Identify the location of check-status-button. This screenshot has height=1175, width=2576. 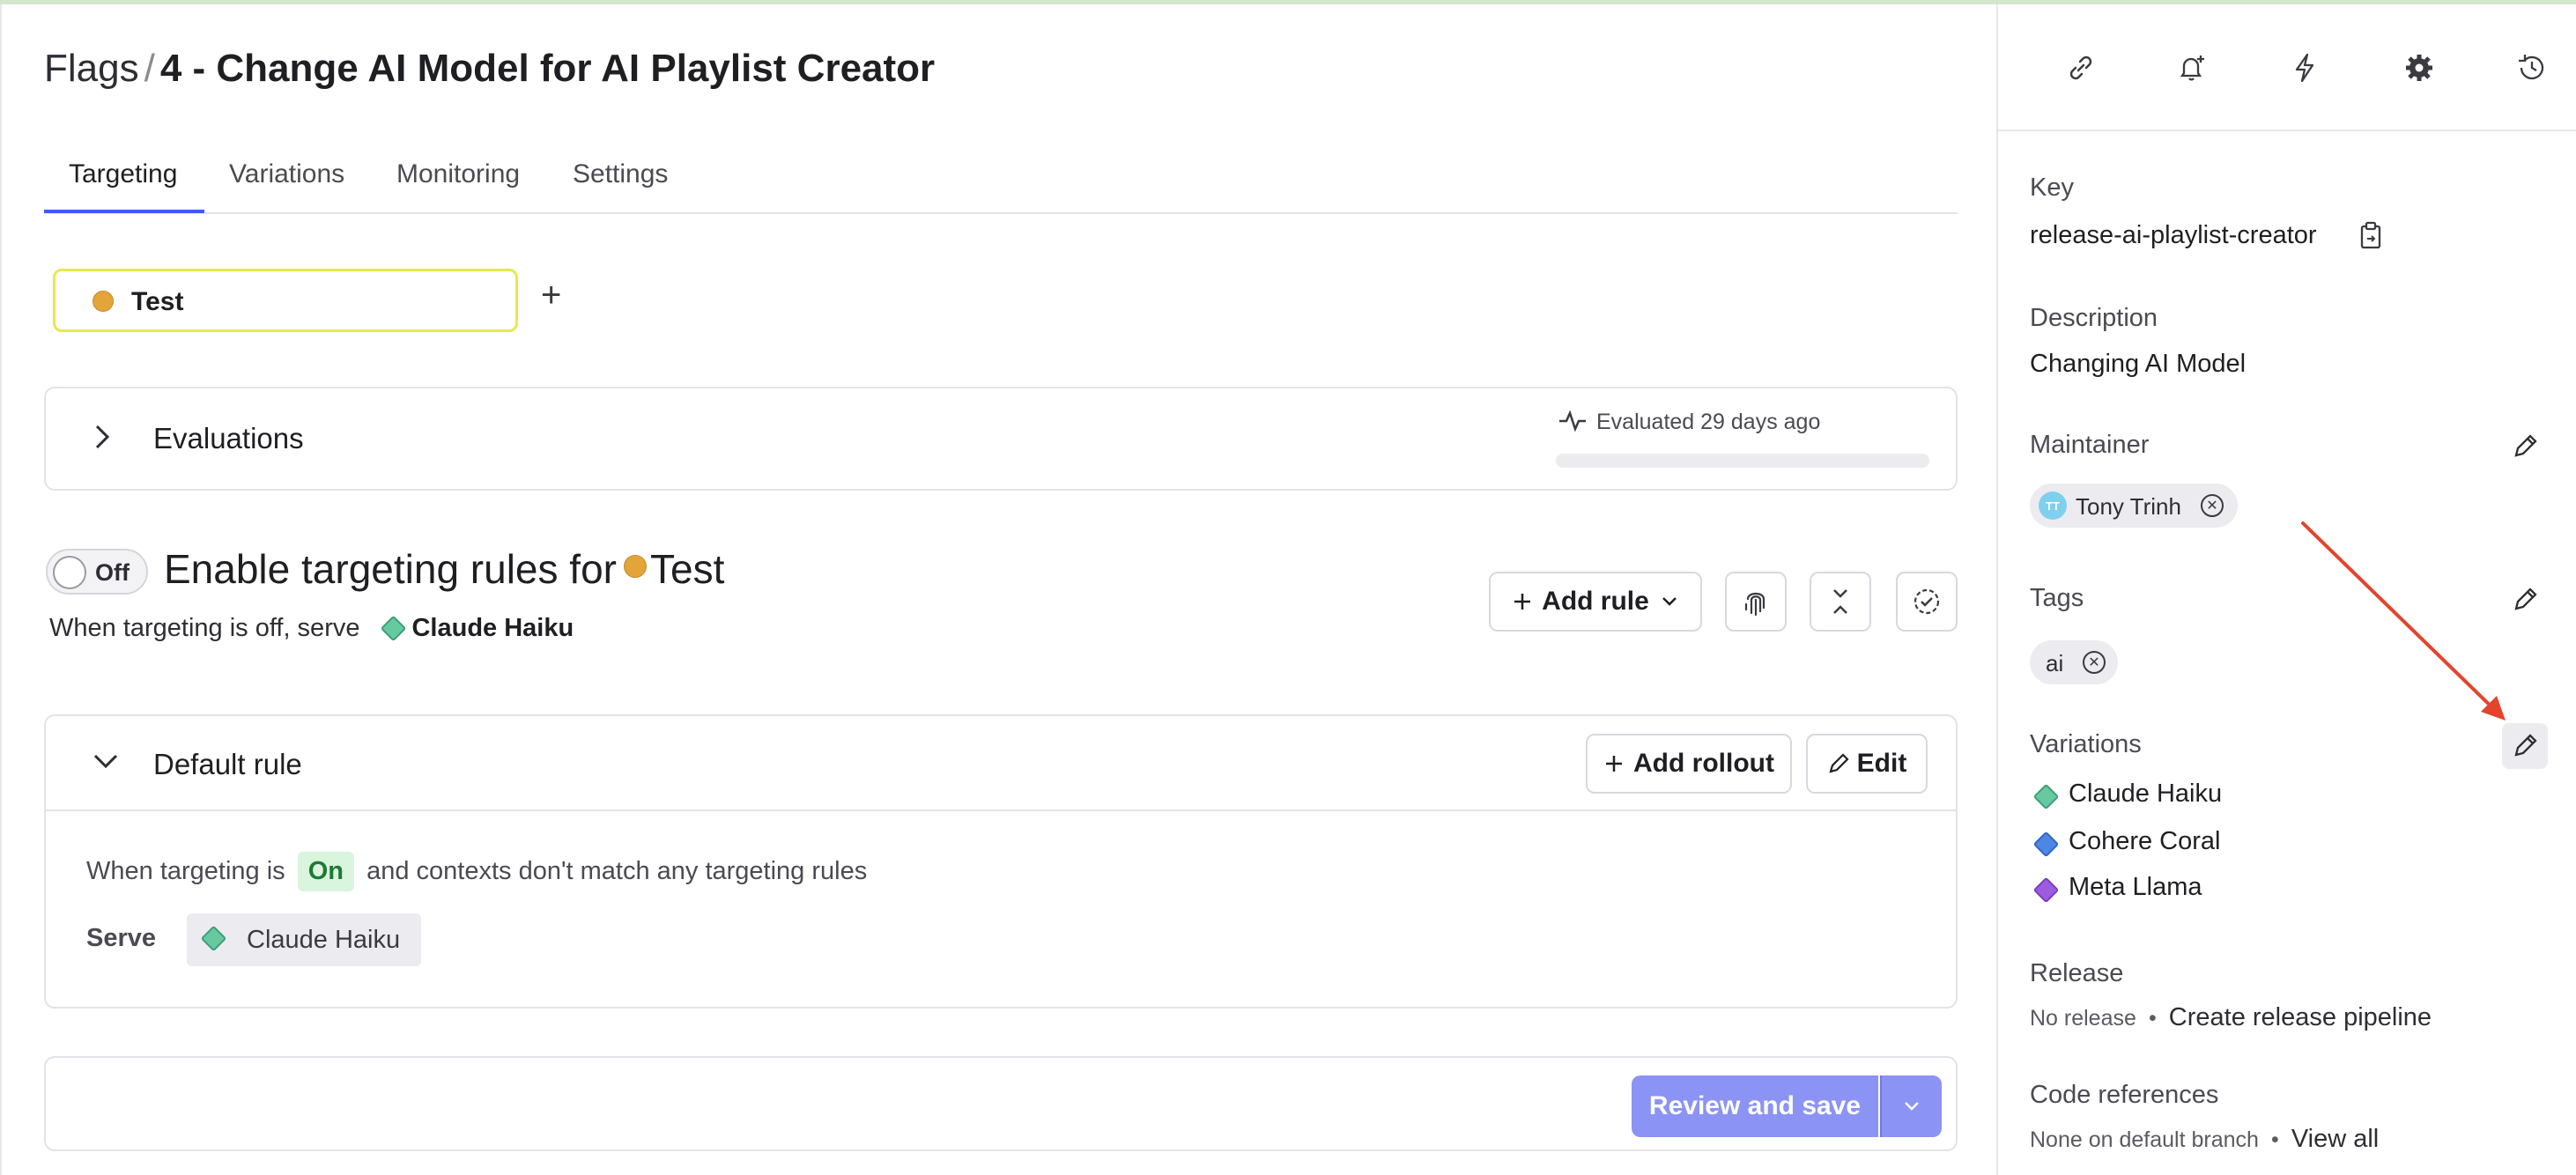
(1927, 602).